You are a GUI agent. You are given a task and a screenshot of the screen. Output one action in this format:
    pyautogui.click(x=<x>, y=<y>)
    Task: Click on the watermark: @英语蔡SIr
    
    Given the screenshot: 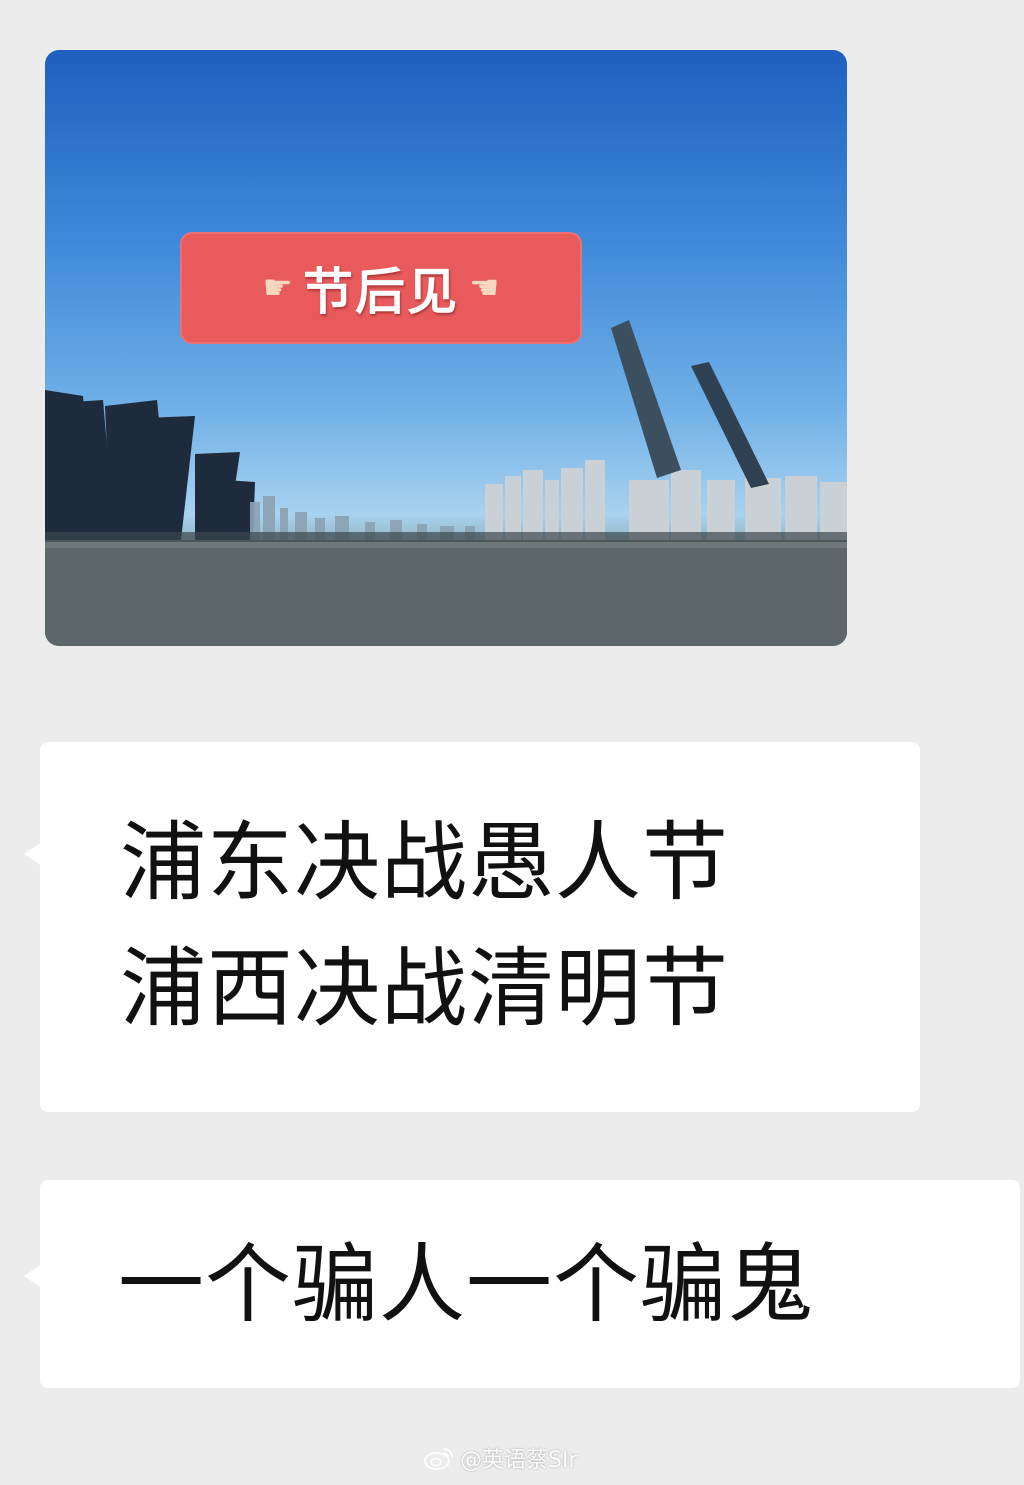 What is the action you would take?
    pyautogui.click(x=501, y=1458)
    